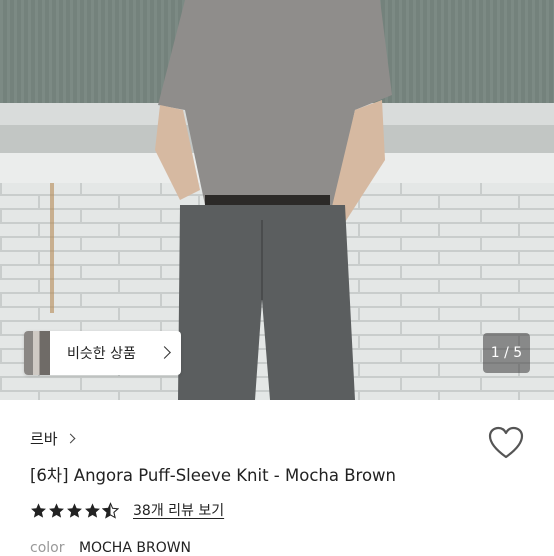 The width and height of the screenshot is (554, 556). Describe the element at coordinates (127, 510) in the screenshot. I see `rating-row: 38개 리뷰 보기` at that location.